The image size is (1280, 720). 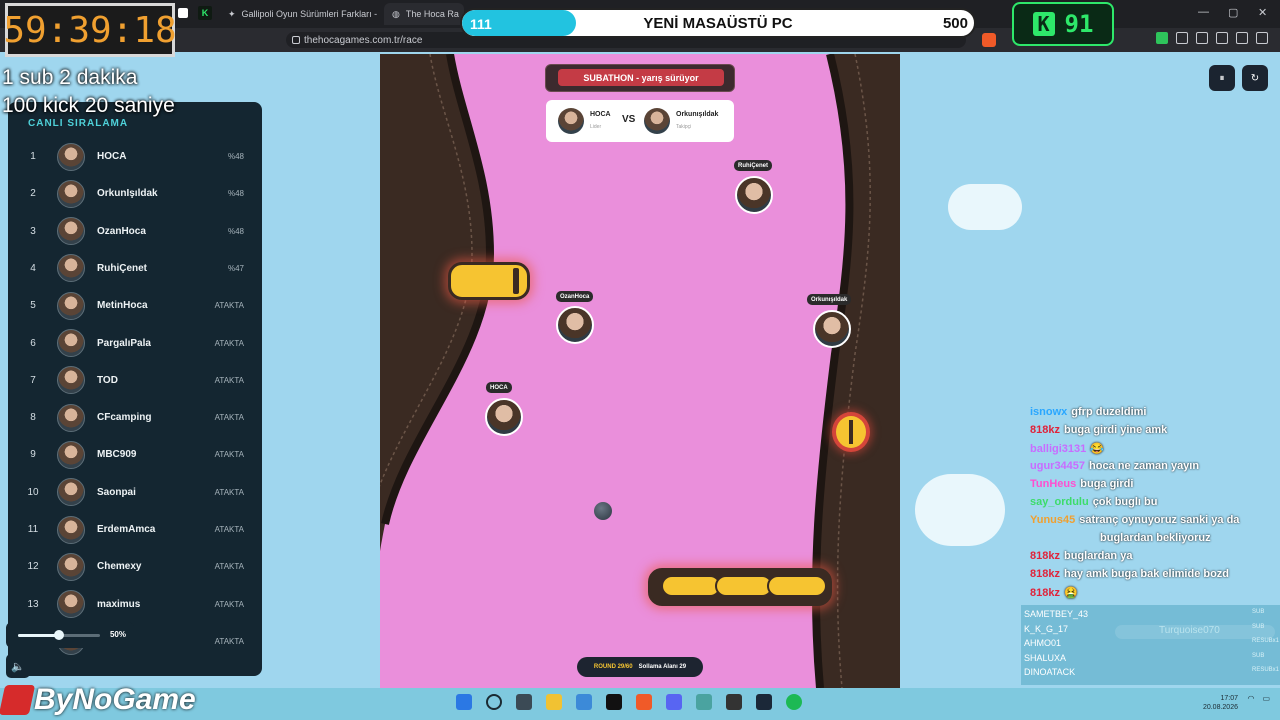 I want to click on pause-button: ⏸, so click(x=1222, y=78).